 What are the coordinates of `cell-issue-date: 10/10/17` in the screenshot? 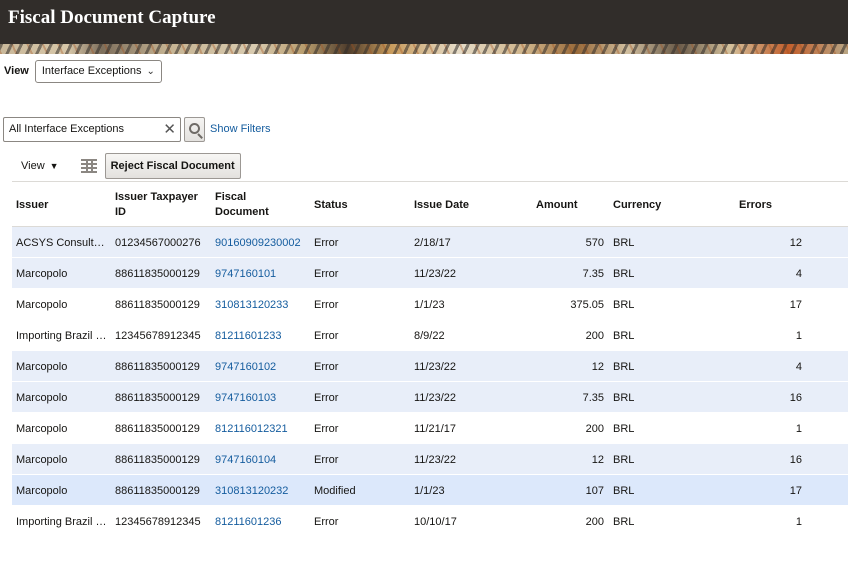 It's located at (435, 521).